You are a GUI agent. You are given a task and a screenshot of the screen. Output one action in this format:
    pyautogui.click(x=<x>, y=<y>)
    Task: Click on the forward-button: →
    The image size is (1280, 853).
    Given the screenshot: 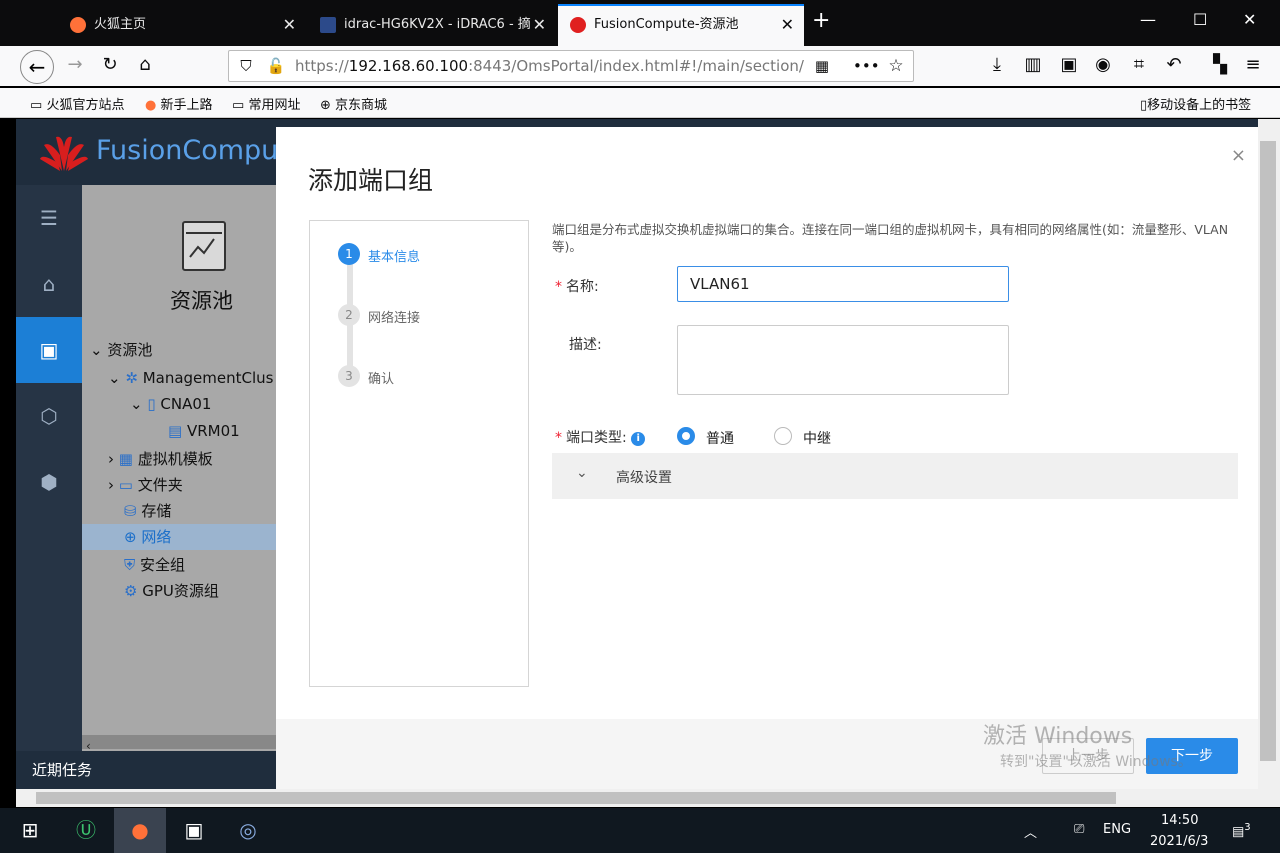 What is the action you would take?
    pyautogui.click(x=75, y=65)
    